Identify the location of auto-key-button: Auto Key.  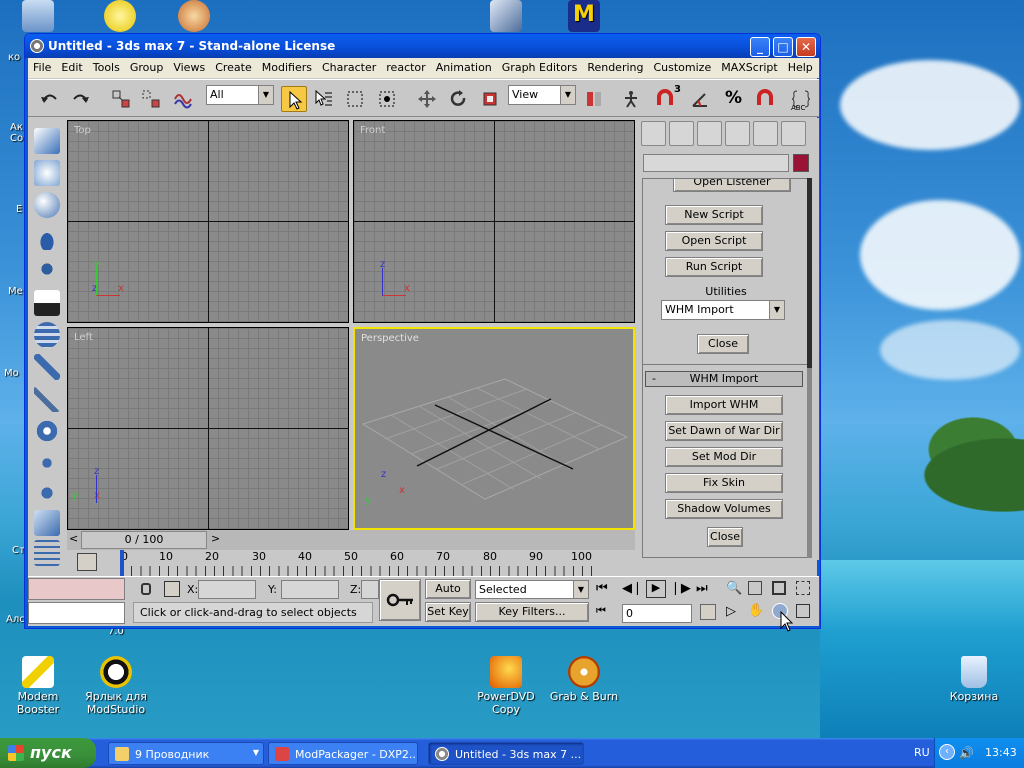
(448, 596).